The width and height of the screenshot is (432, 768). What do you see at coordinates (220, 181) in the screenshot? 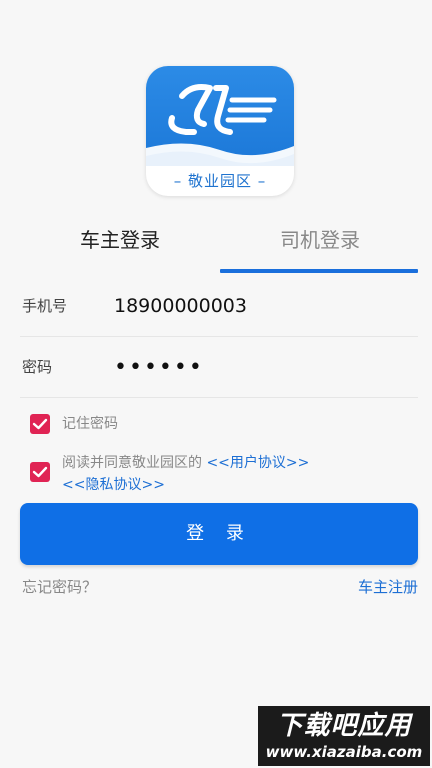
I see `logo-text: – 敬业园区 –` at bounding box center [220, 181].